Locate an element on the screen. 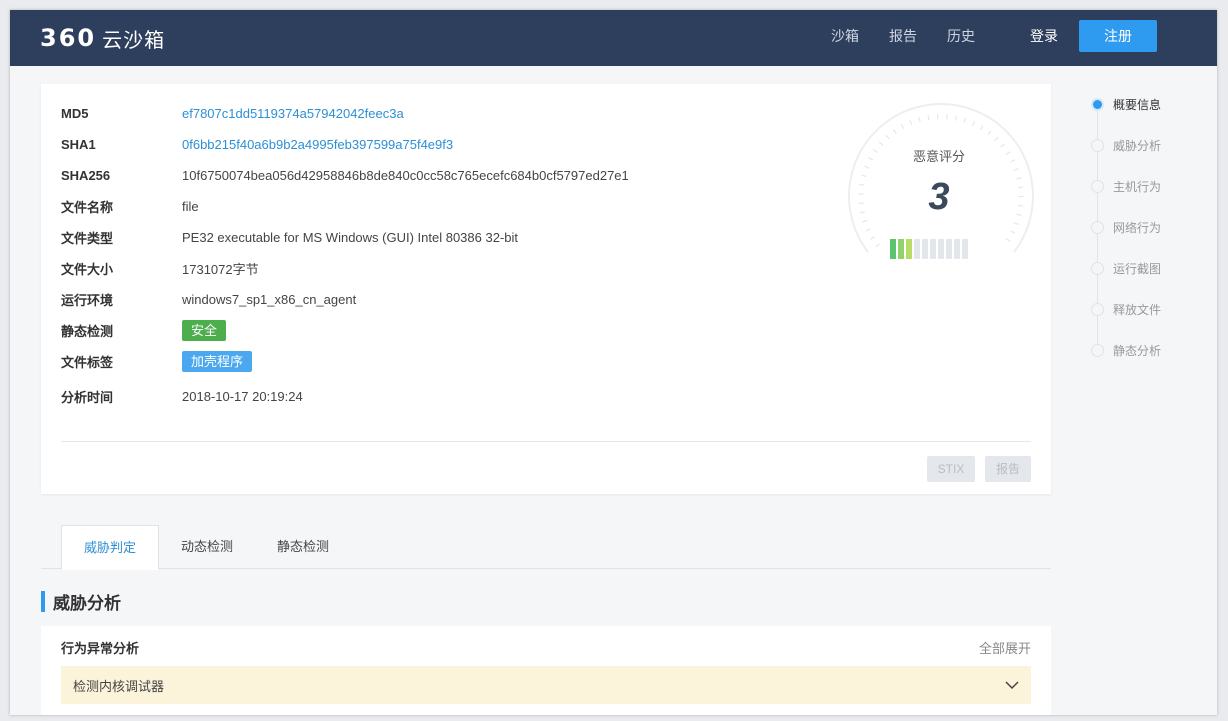  file-size-value: 1731072字节 is located at coordinates (220, 269).